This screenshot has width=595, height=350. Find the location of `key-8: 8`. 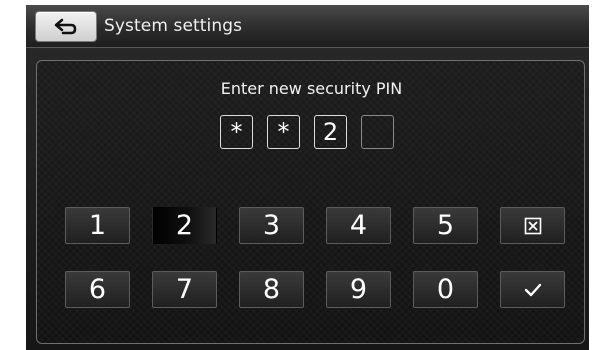

key-8: 8 is located at coordinates (271, 289).